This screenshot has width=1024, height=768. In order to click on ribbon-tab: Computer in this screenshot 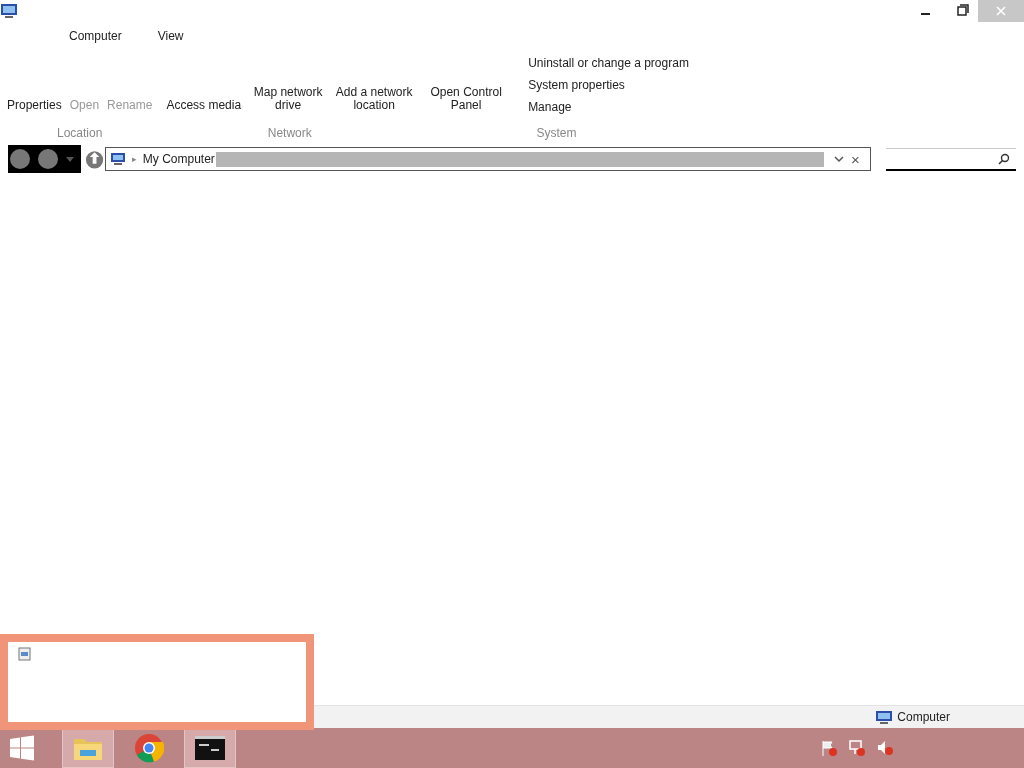, I will do `click(95, 36)`.